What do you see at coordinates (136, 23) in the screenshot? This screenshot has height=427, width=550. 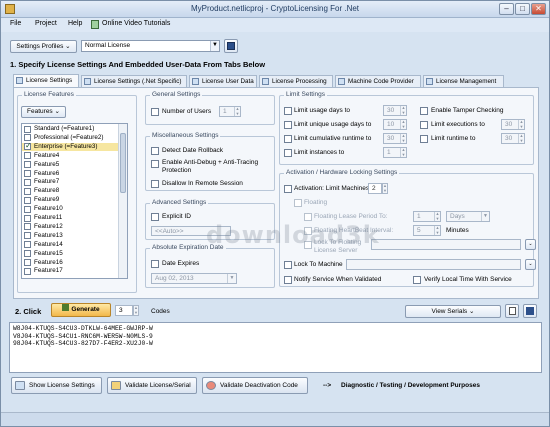 I see `menu-online-video-tutorials: Online Video Tutorials` at bounding box center [136, 23].